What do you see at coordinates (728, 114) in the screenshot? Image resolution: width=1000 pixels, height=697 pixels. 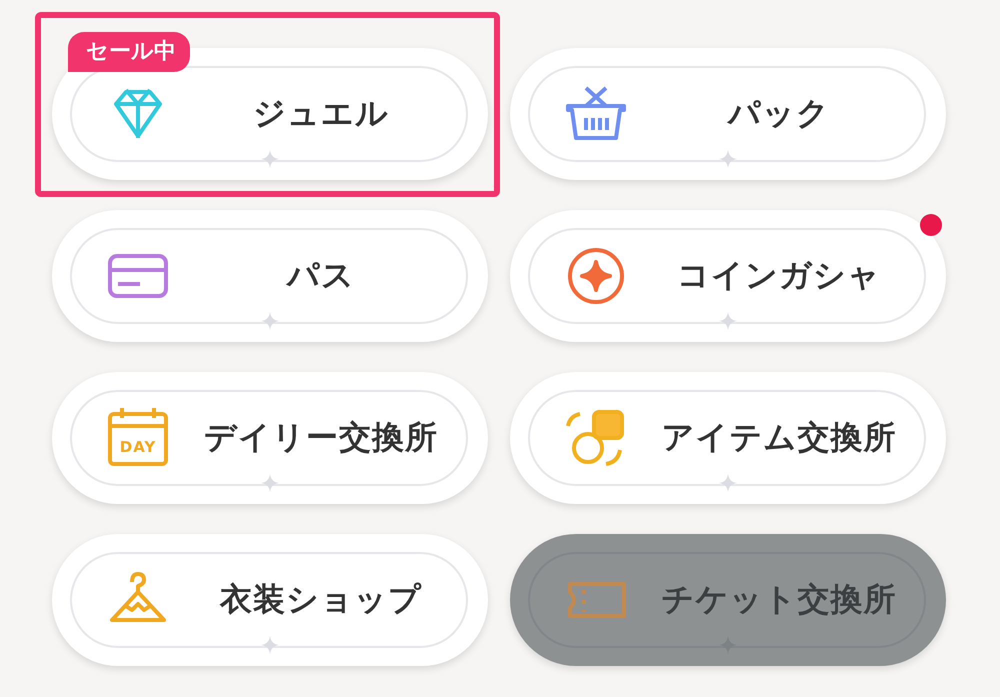 I see `shop-menu-button: パック` at bounding box center [728, 114].